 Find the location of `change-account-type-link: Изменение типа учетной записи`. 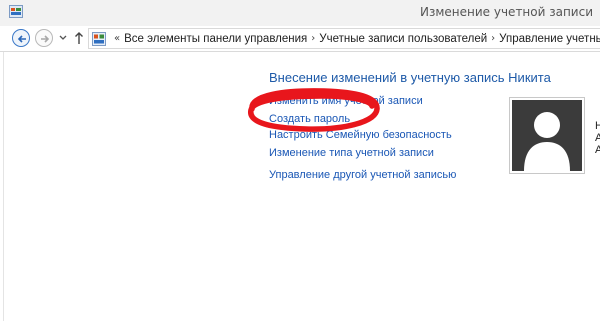

change-account-type-link: Изменение типа учетной записи is located at coordinates (351, 153).